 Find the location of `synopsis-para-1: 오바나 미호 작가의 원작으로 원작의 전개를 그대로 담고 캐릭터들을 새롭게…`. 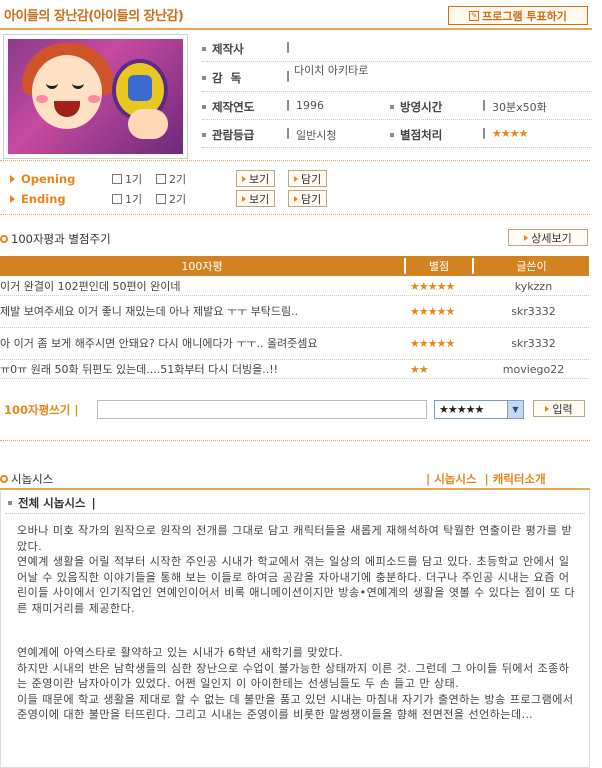

synopsis-para-1: 오바나 미호 작가의 원작으로 원작의 전개를 그대로 담고 캐릭터들을 새롭게… is located at coordinates (296, 569).